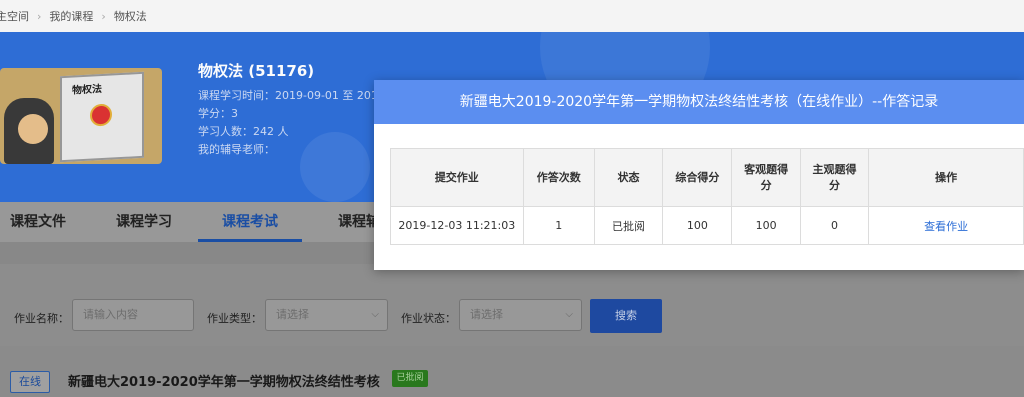 The width and height of the screenshot is (1024, 397). I want to click on column-header-subjective: 主观题得分, so click(834, 177).